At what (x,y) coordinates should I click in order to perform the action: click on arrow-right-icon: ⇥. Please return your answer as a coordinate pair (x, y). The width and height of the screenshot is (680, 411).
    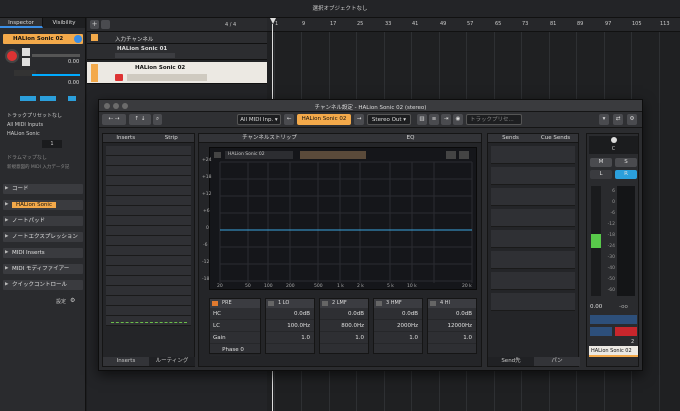
    Looking at the image, I should click on (446, 119).